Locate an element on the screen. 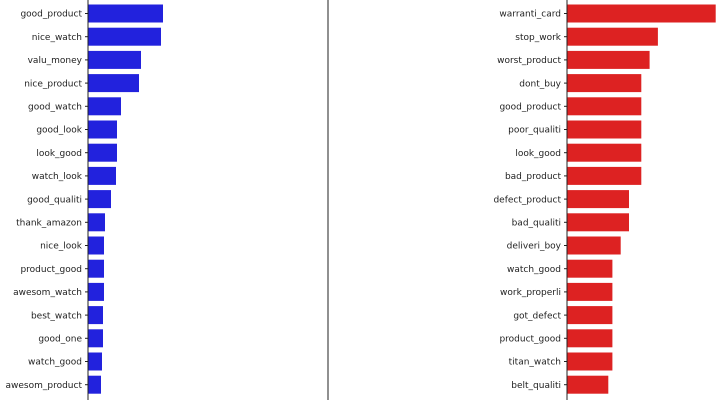 The image size is (719, 400). bar-nice-product is located at coordinates (113, 83).